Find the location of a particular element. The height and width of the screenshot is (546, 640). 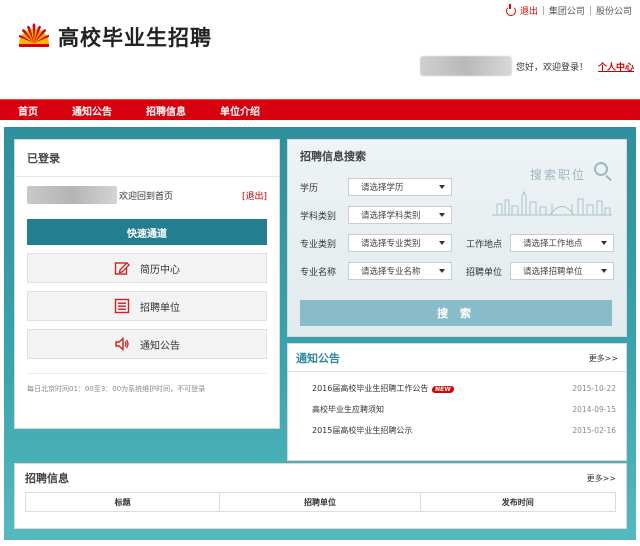

user-row: 欢迎回到首页 [退出] is located at coordinates (147, 195).